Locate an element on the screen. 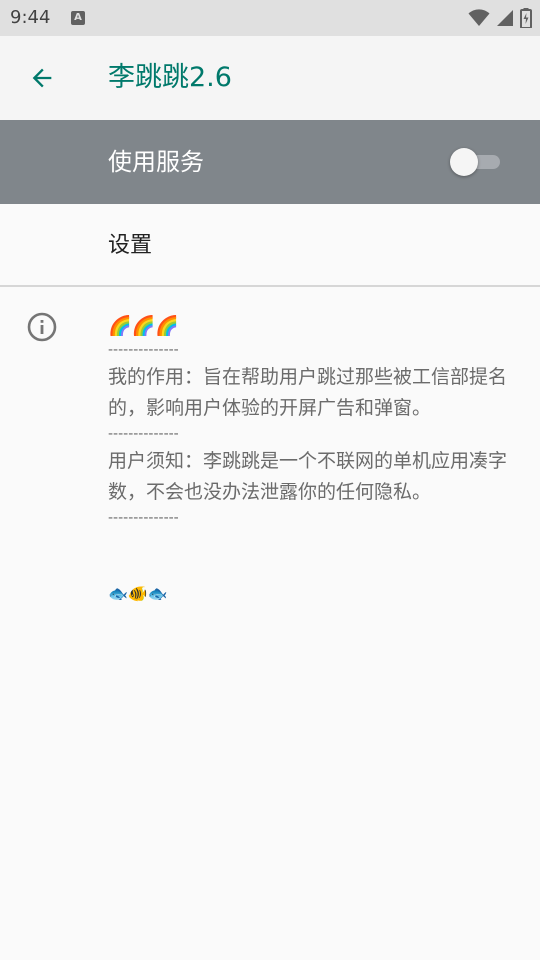 Image resolution: width=540 pixels, height=960 pixels. wifi-icon is located at coordinates (479, 17).